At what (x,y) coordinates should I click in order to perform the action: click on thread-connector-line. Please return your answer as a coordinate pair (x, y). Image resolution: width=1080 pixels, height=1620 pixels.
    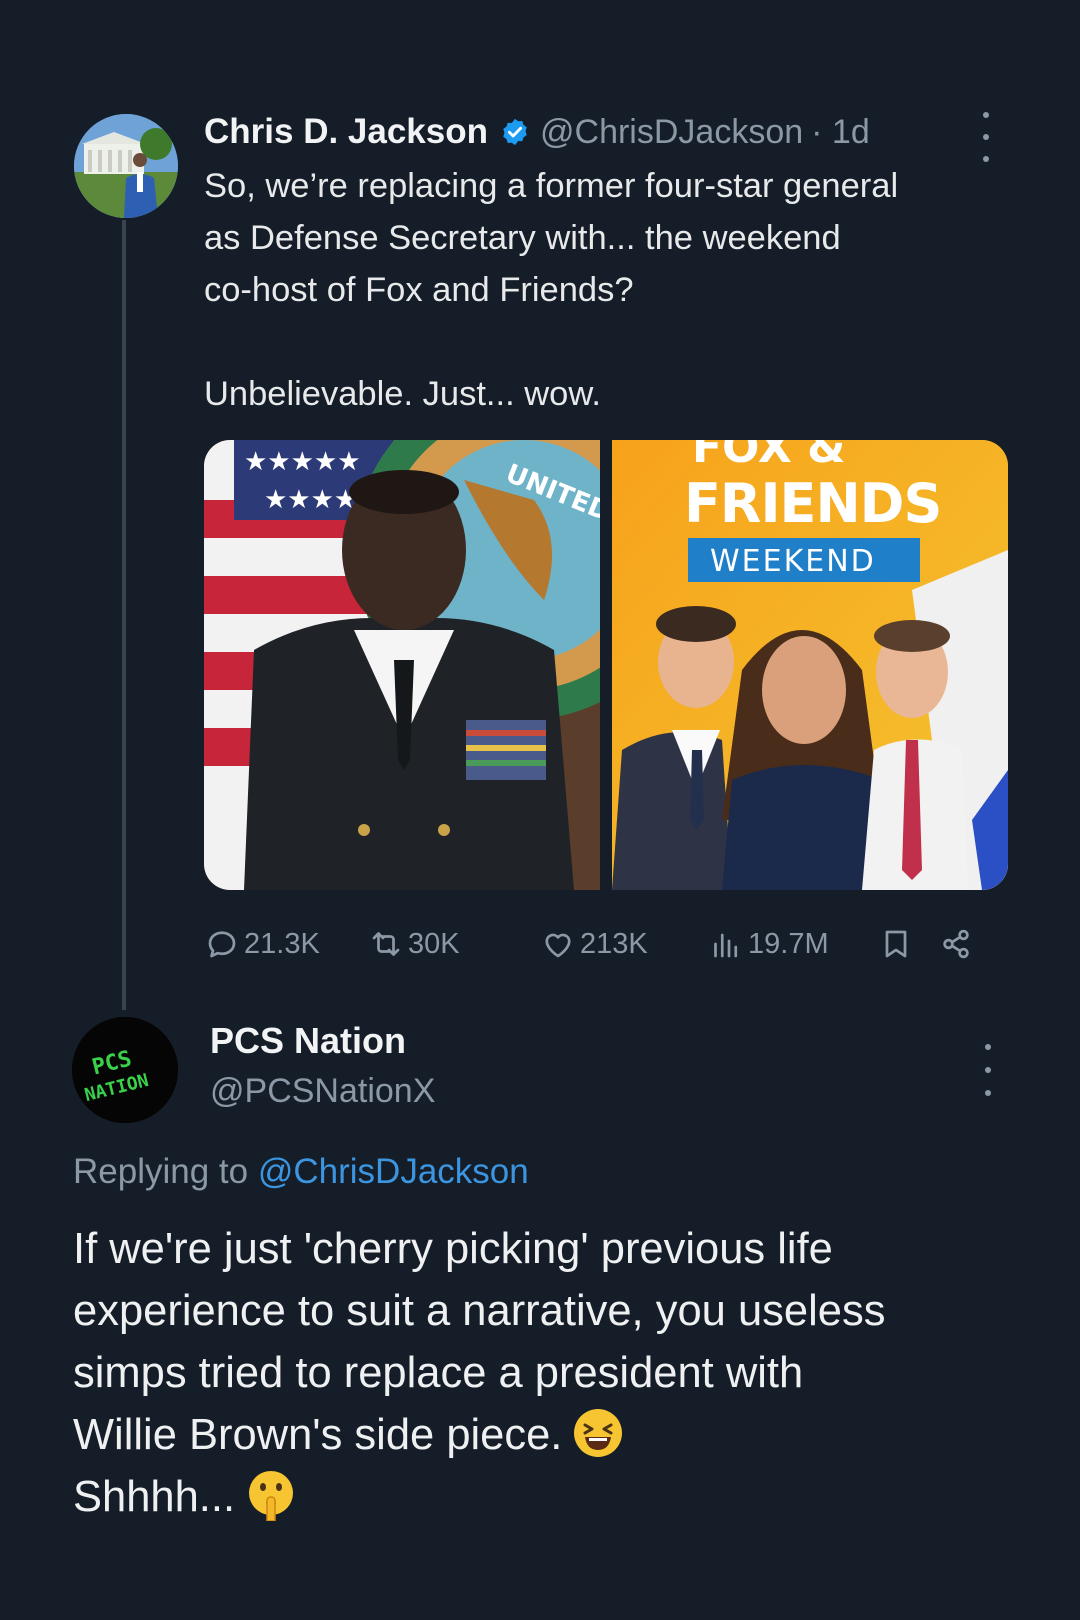
    Looking at the image, I should click on (124, 615).